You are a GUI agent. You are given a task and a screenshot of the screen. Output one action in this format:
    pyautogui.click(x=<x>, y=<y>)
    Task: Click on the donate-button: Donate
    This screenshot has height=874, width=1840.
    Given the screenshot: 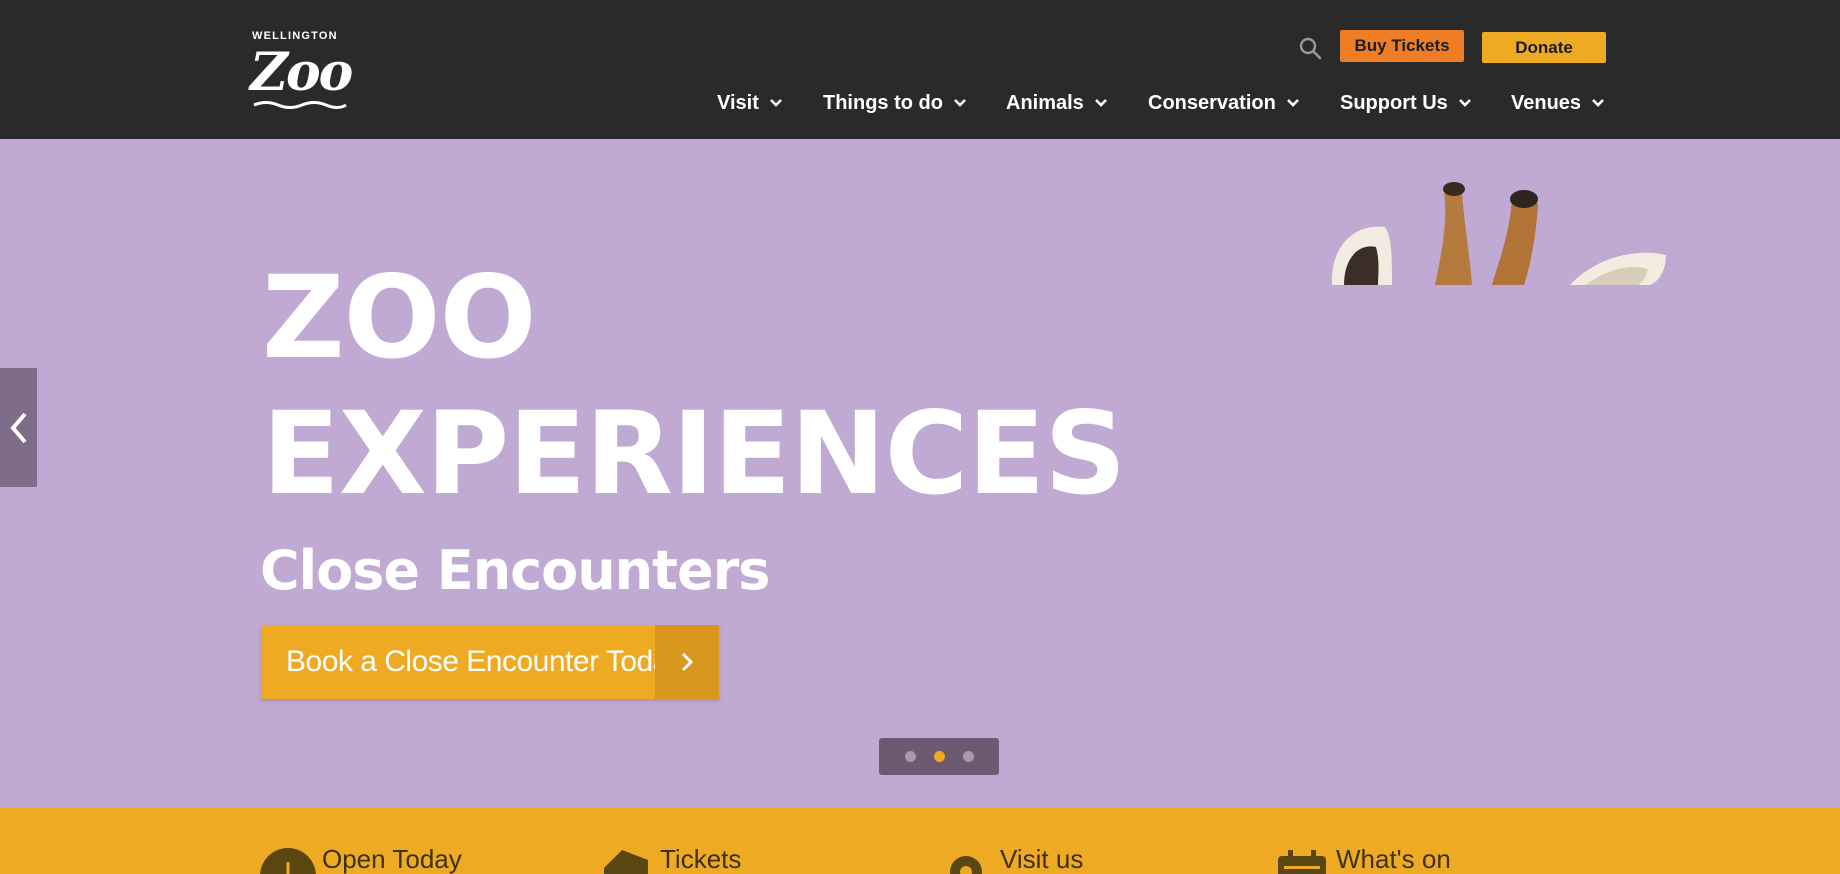 What is the action you would take?
    pyautogui.click(x=1544, y=47)
    